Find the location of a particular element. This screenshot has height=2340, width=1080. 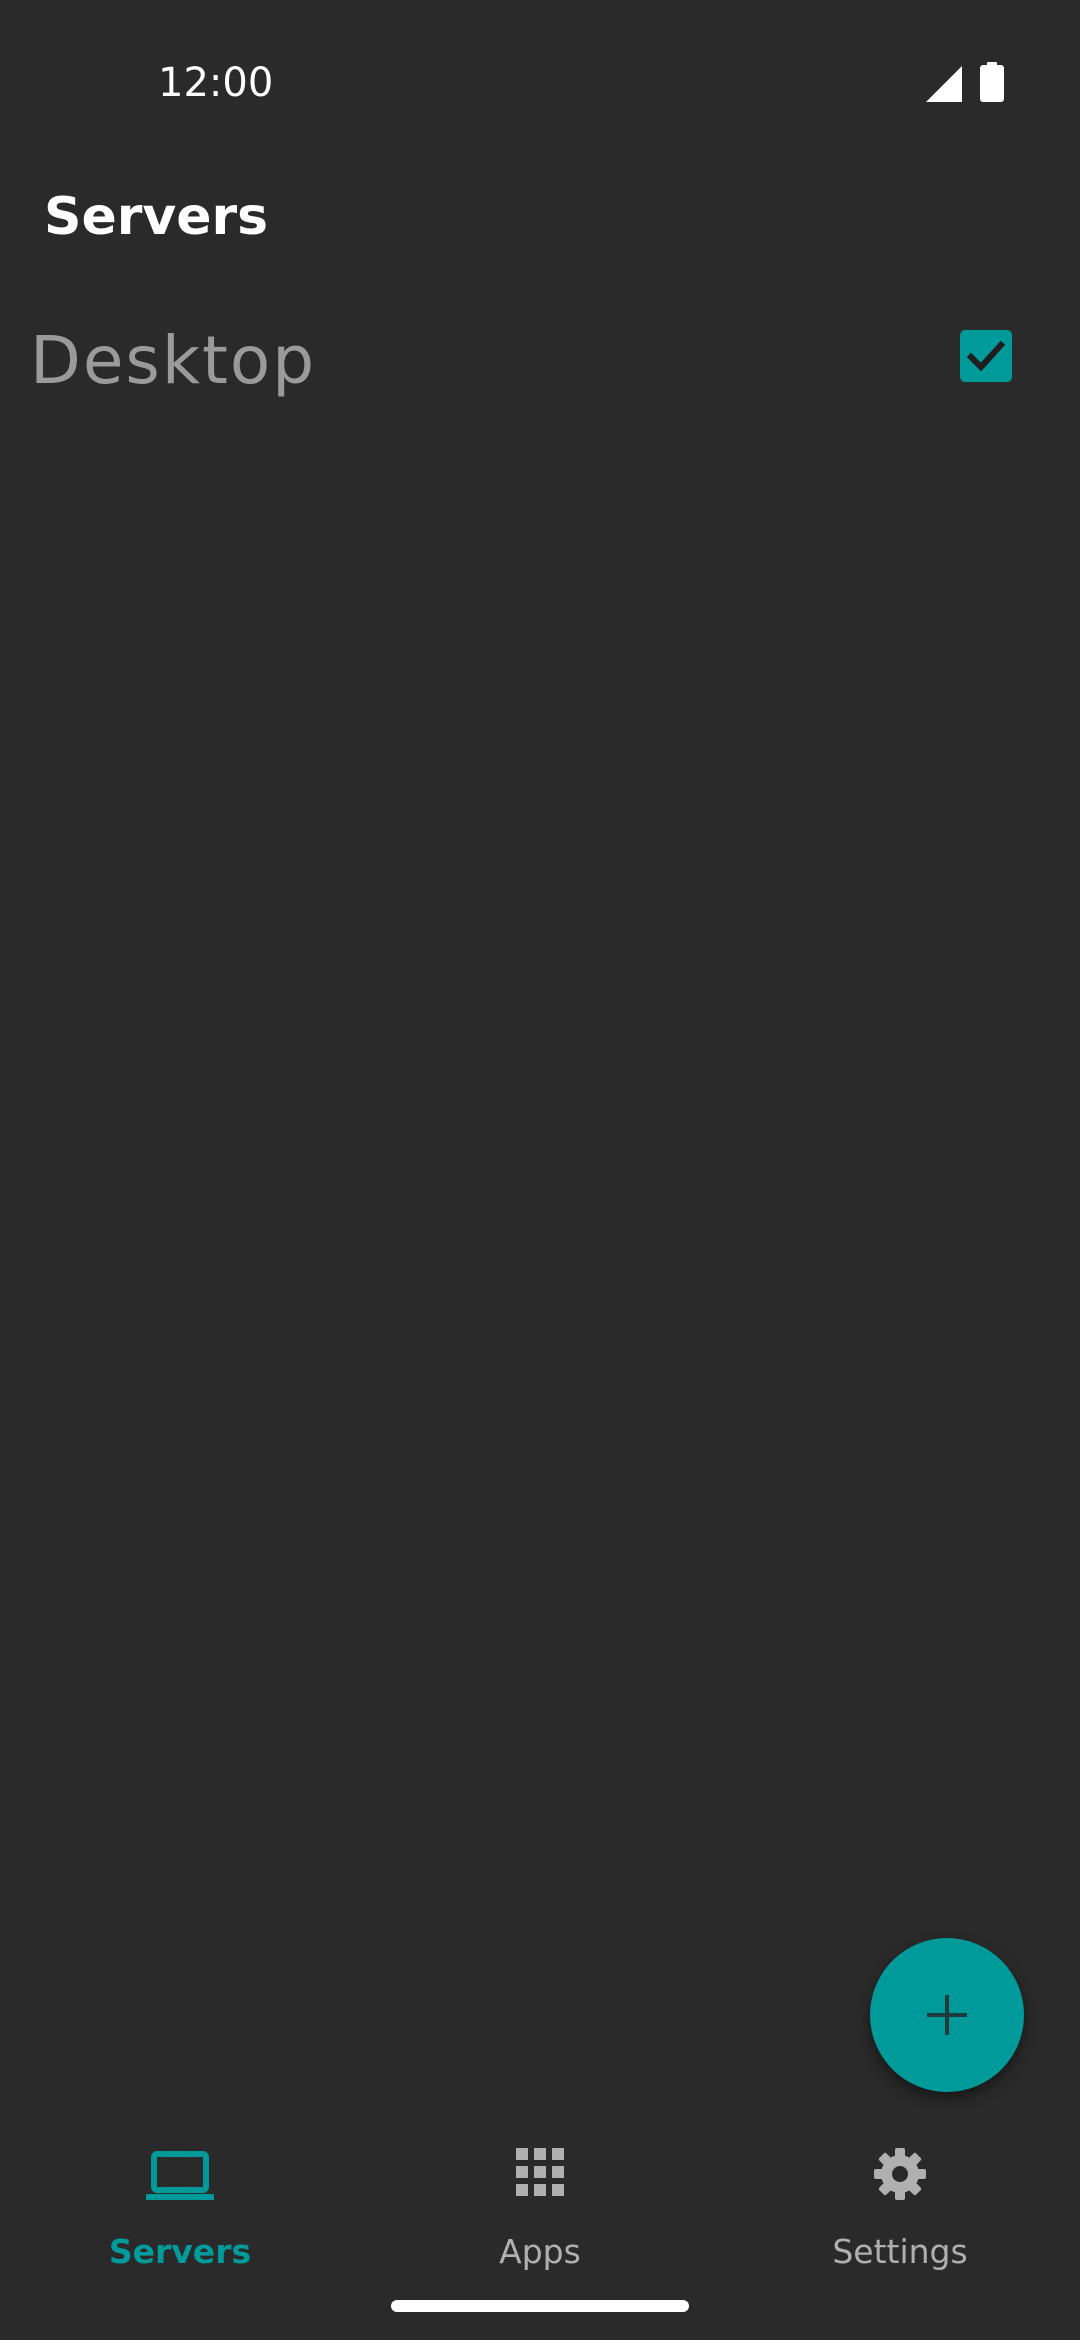

grid-icon is located at coordinates (540, 2172).